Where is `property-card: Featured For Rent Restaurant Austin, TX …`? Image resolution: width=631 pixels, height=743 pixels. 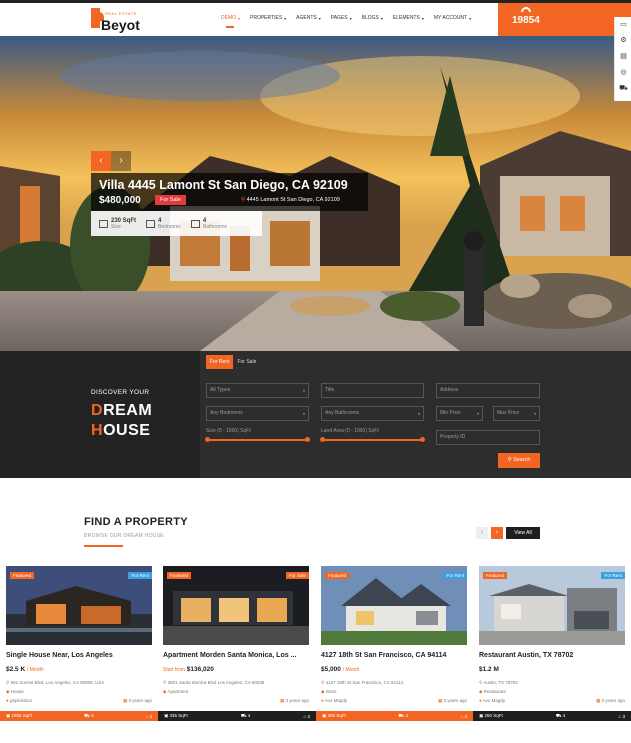
property-card: Featured For Rent Restaurant Austin, TX … is located at coordinates (552, 643).